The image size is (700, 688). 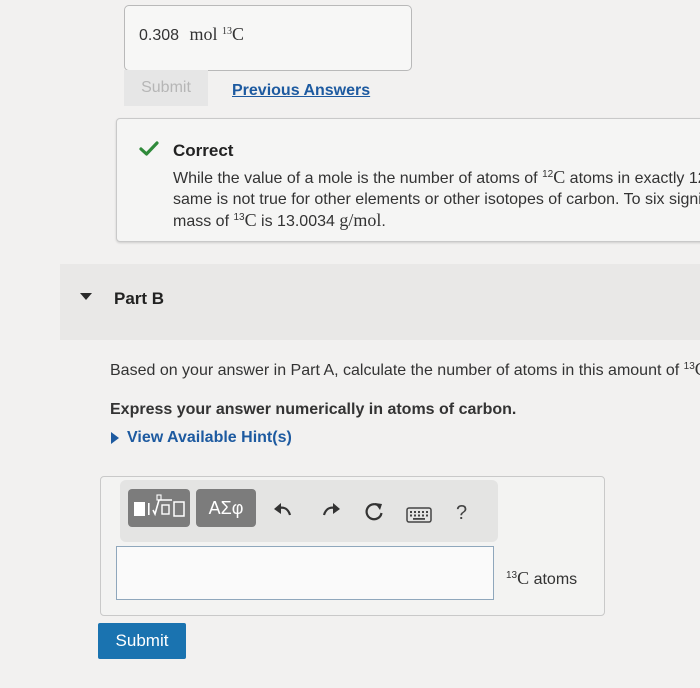 I want to click on templates-icon, so click(x=159, y=505).